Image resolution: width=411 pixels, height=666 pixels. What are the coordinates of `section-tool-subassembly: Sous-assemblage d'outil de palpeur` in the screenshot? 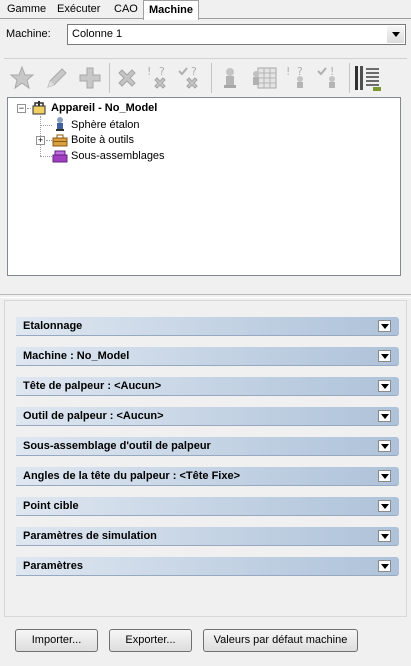 It's located at (207, 446).